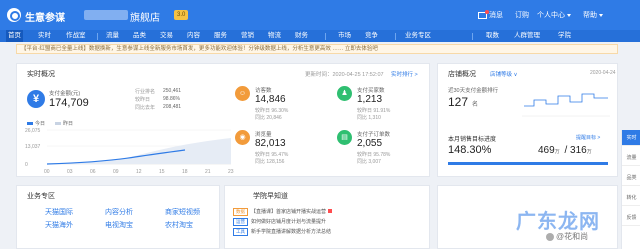 Image resolution: width=640 pixels, height=249 pixels. I want to click on x-tick: 06, so click(93, 172).